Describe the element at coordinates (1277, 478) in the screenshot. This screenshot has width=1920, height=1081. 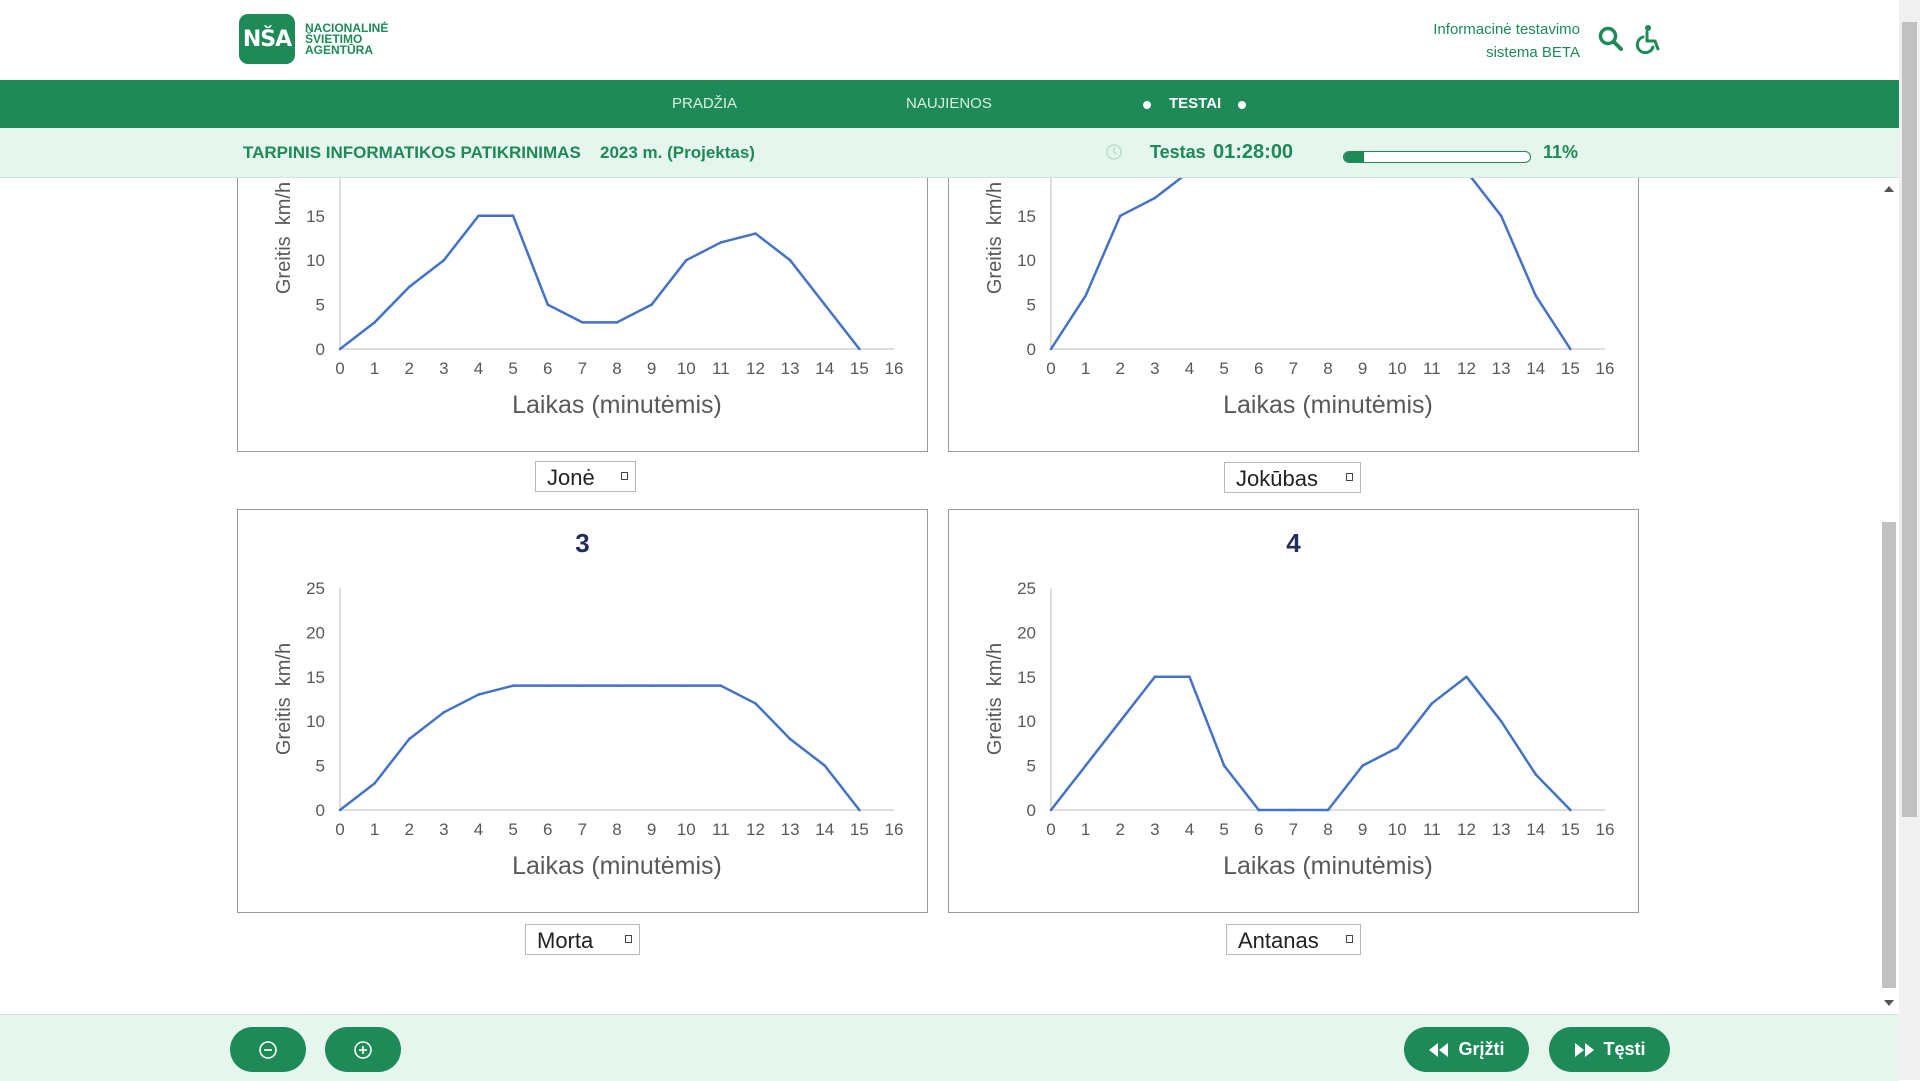
I see `selected-name: Jokūbas` at that location.